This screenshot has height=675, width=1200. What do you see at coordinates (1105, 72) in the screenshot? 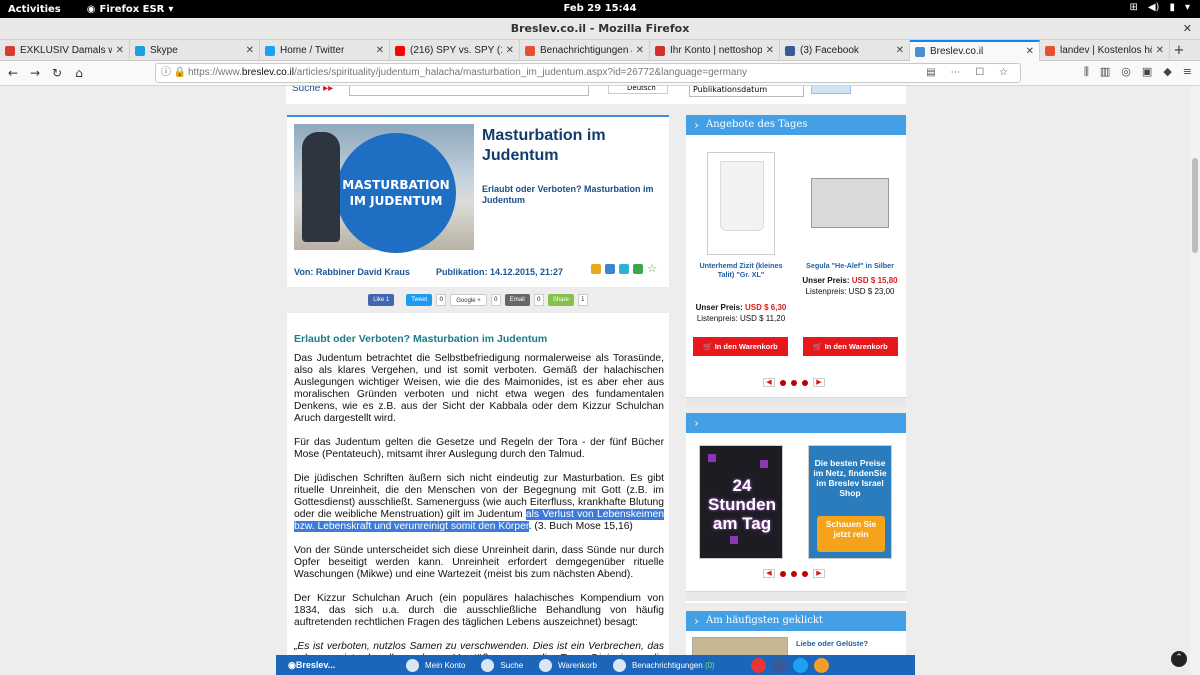
I see `sidebar-icon: ▥` at bounding box center [1105, 72].